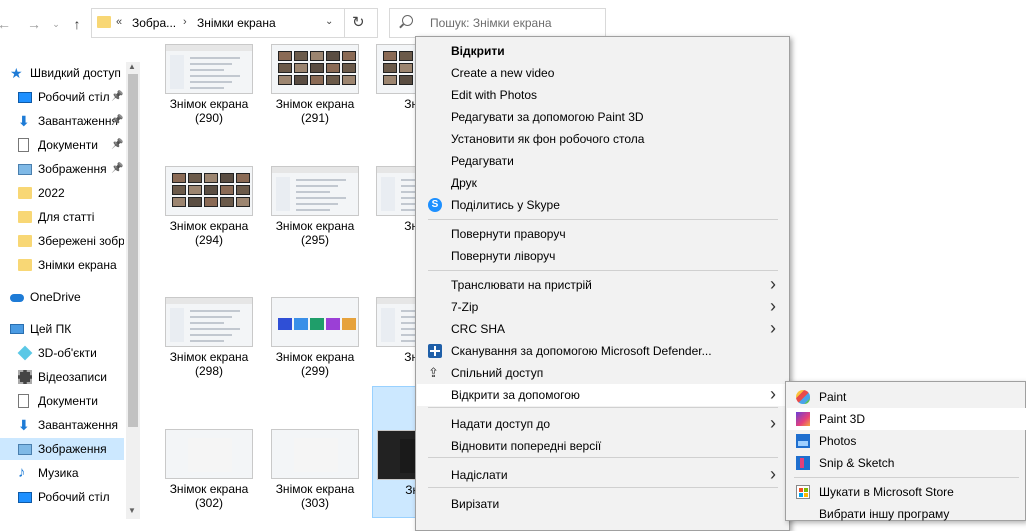 This screenshot has width=1026, height=531. I want to click on sidebar-item: ♪ Музика, so click(62, 473).